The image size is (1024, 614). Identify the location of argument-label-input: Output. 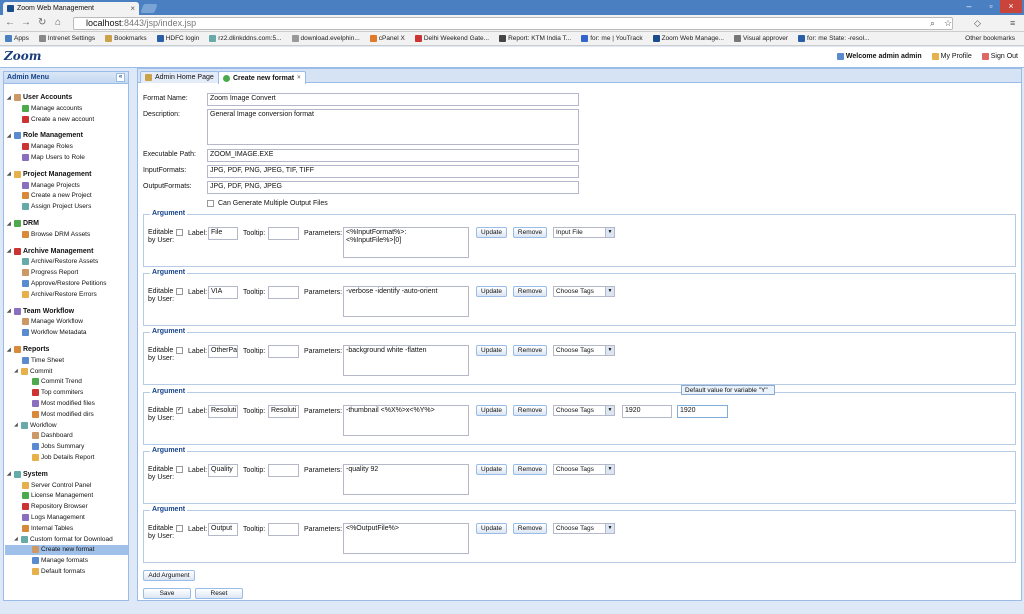
(223, 529).